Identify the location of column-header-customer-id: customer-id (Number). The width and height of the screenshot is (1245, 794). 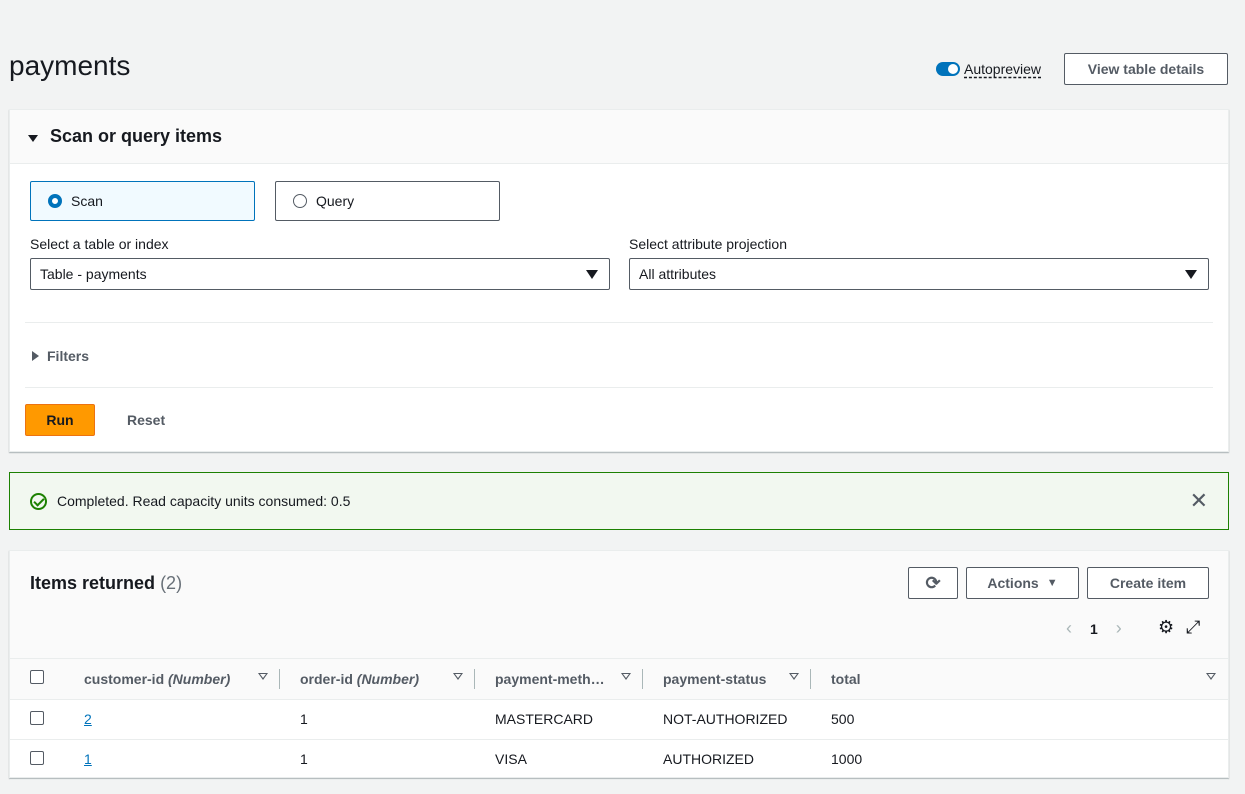
(173, 679).